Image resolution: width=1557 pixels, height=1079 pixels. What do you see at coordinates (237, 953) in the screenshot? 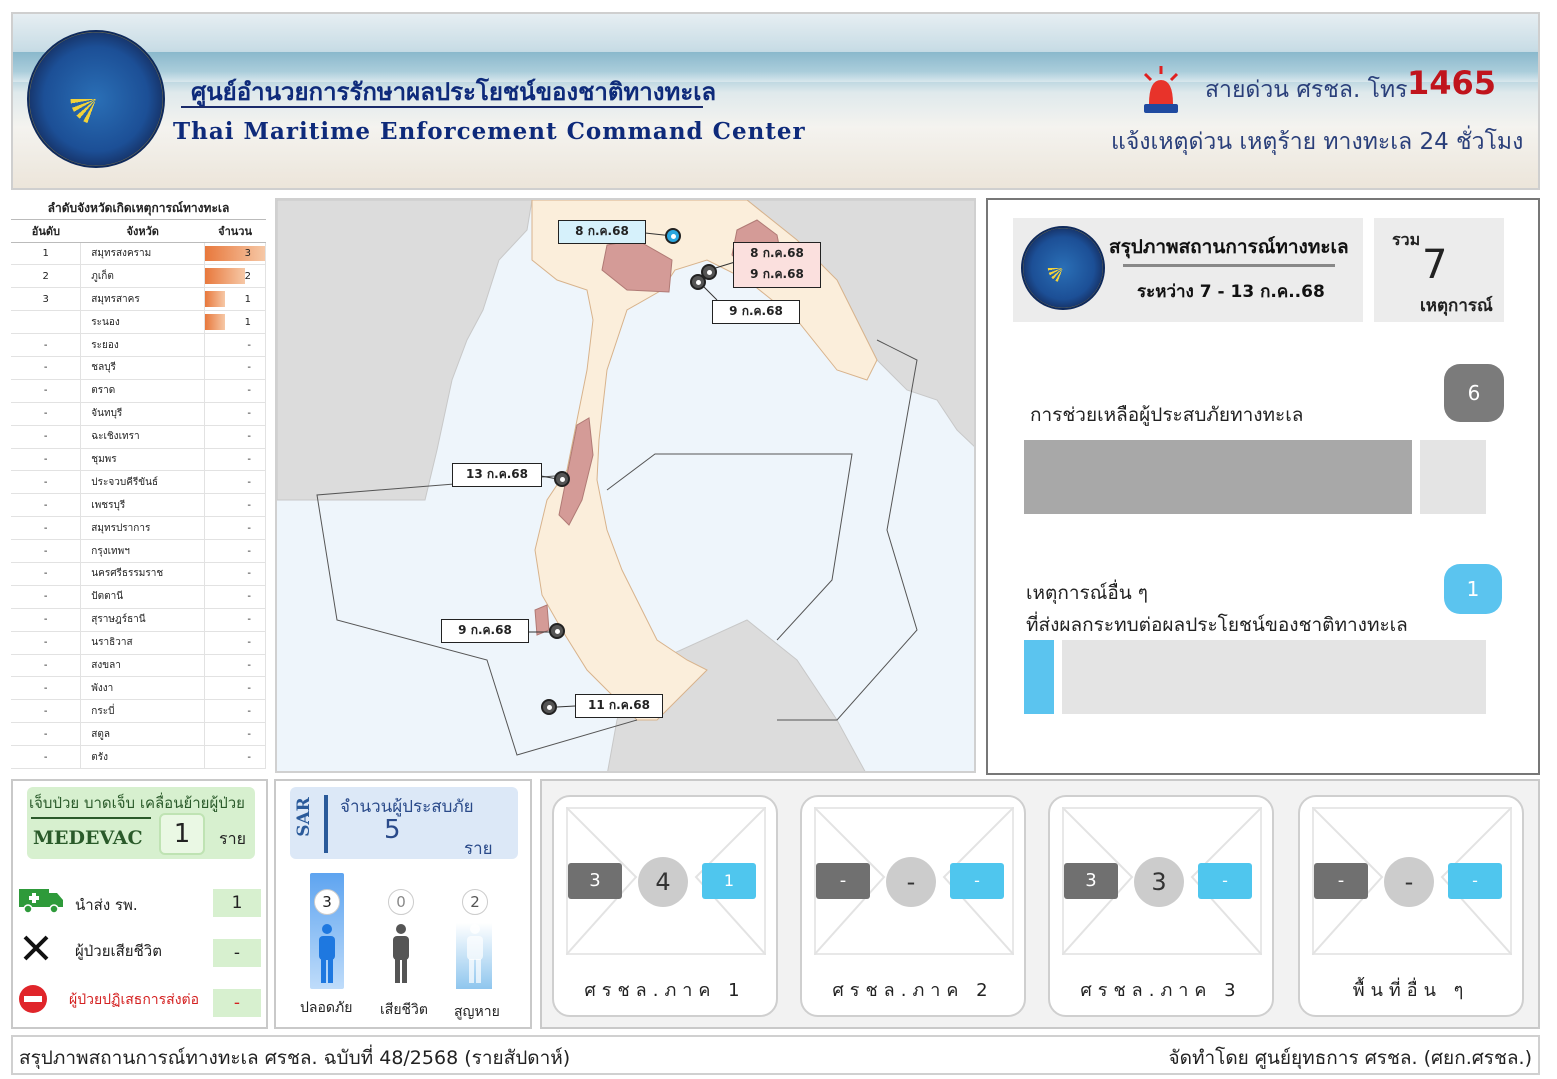
I see `medevac-row-2-value: -` at bounding box center [237, 953].